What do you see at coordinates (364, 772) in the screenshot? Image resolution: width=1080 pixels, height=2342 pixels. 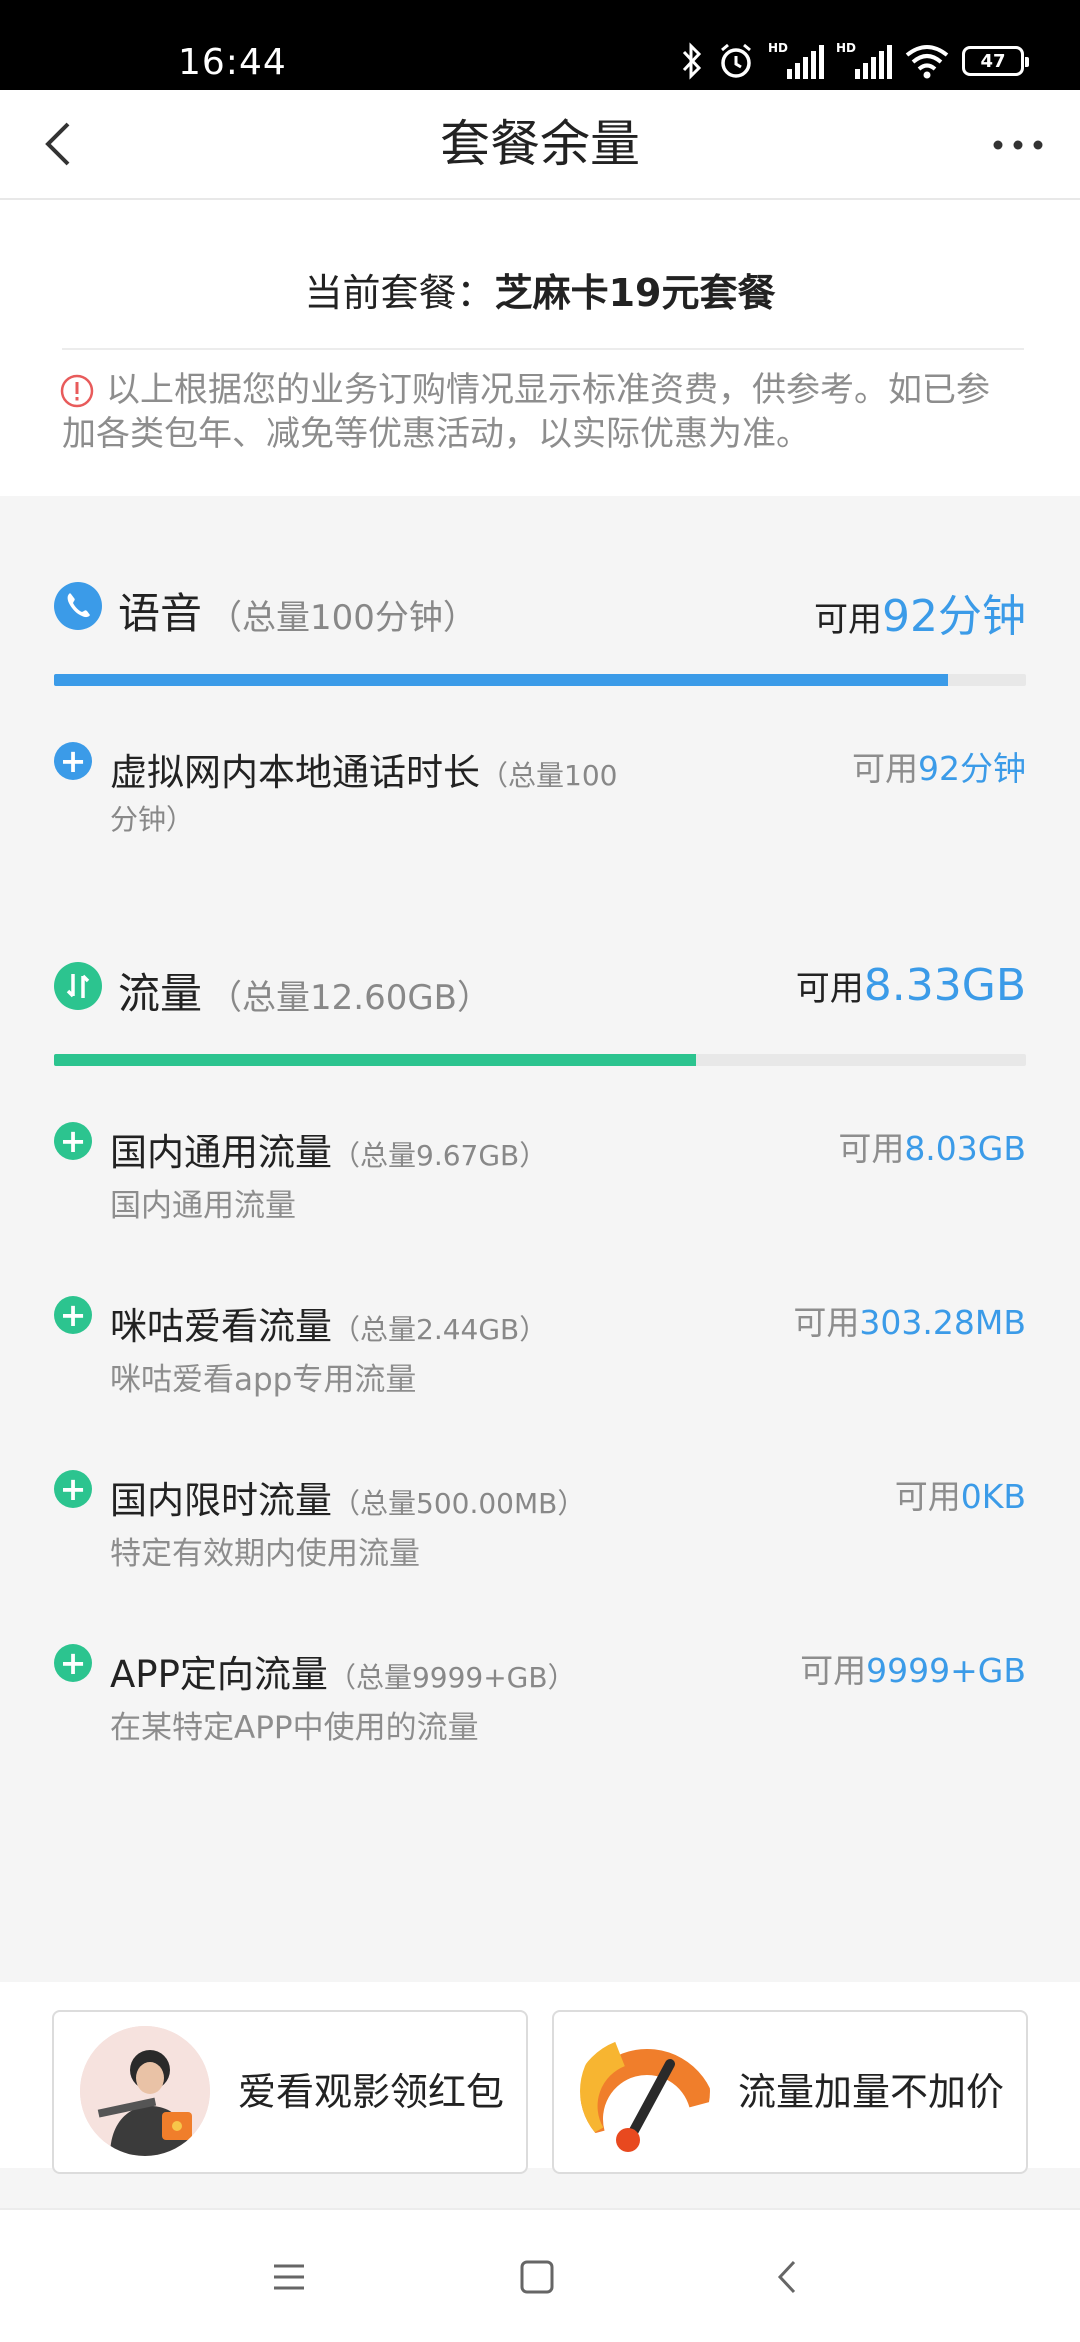 I see `voice-item-name: 虚拟网内本地通话时长（总量100` at bounding box center [364, 772].